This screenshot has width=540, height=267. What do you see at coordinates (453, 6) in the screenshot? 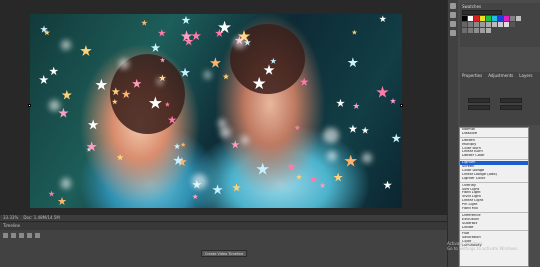
I see `history-icon` at bounding box center [453, 6].